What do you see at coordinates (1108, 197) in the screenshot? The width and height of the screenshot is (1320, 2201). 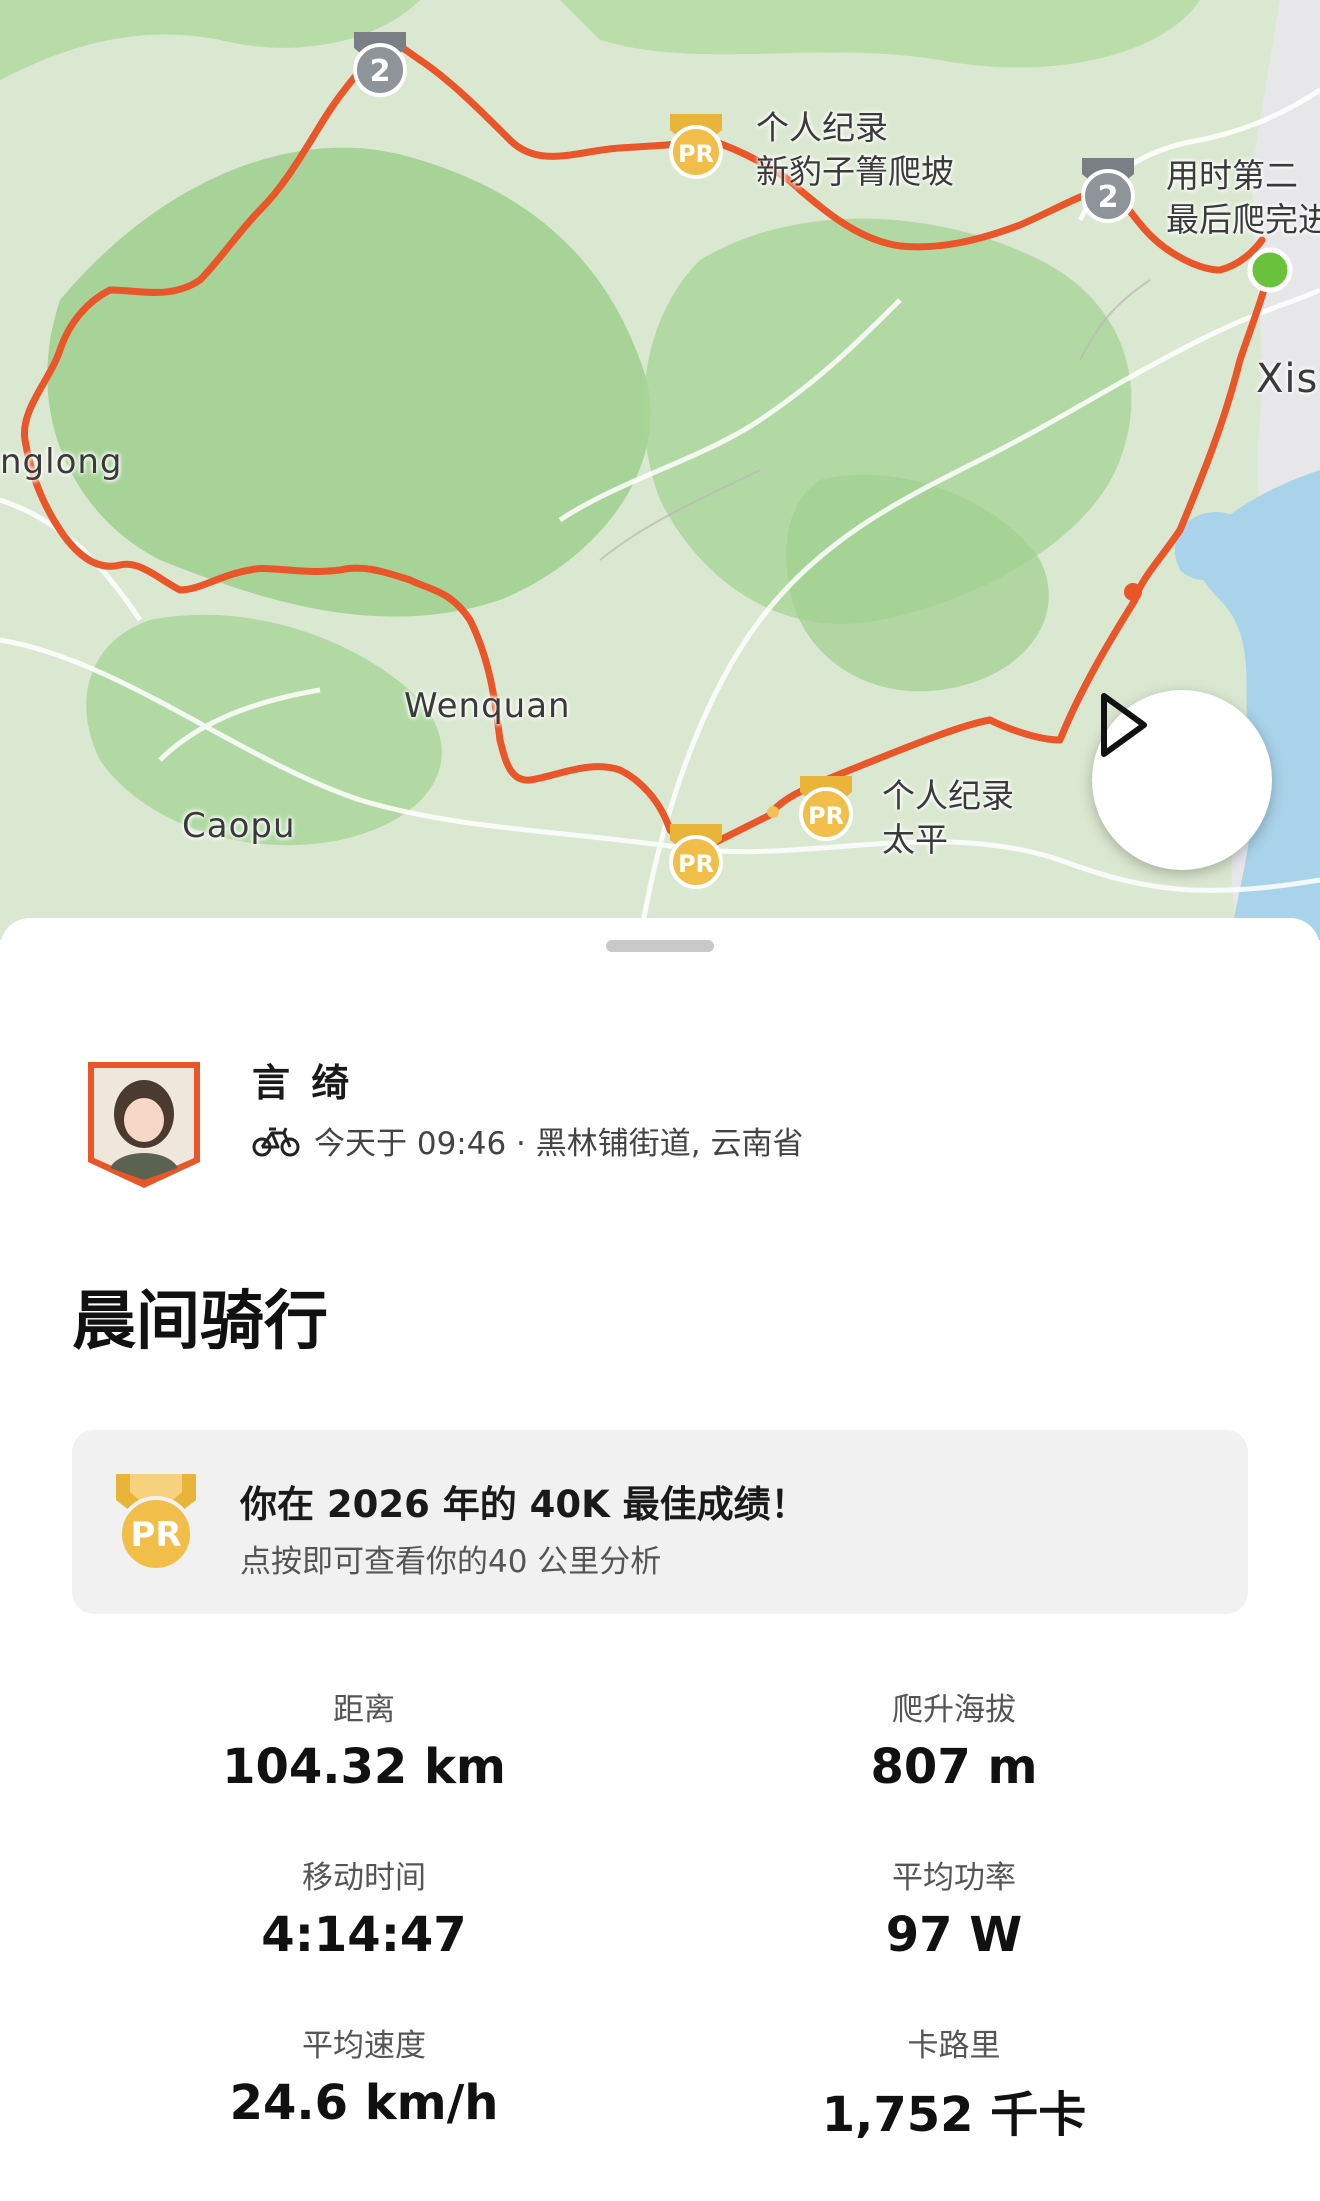 I see `svg-text: 2` at bounding box center [1108, 197].